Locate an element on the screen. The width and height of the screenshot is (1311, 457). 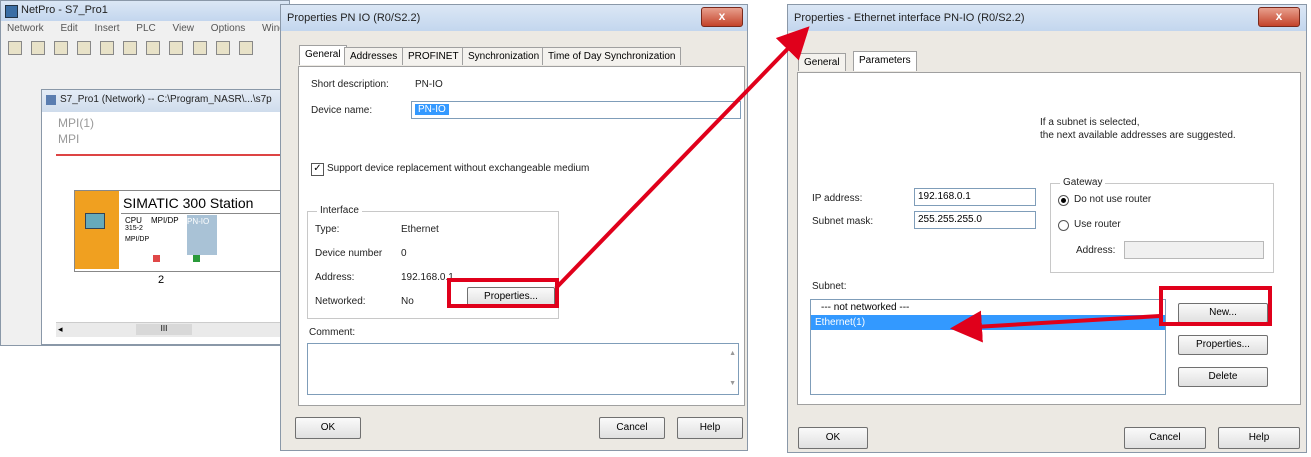
arrow-to-dialog2 is located at coordinates (682, 158).